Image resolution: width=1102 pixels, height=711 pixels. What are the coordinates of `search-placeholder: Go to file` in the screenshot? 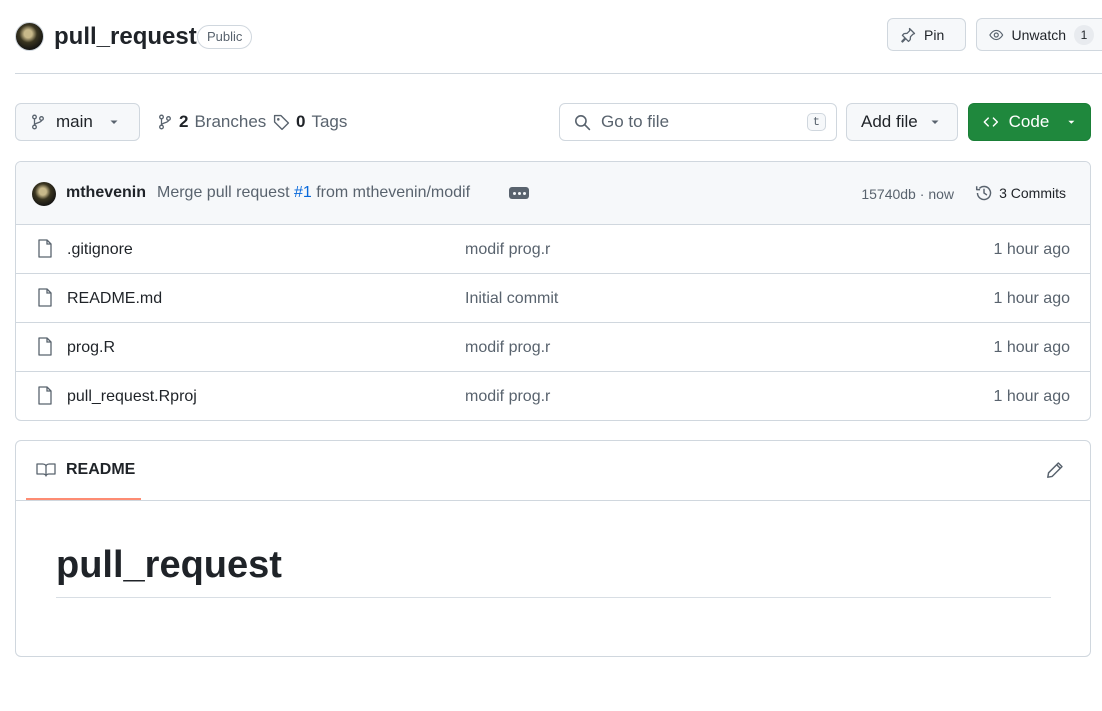 It's located at (635, 121).